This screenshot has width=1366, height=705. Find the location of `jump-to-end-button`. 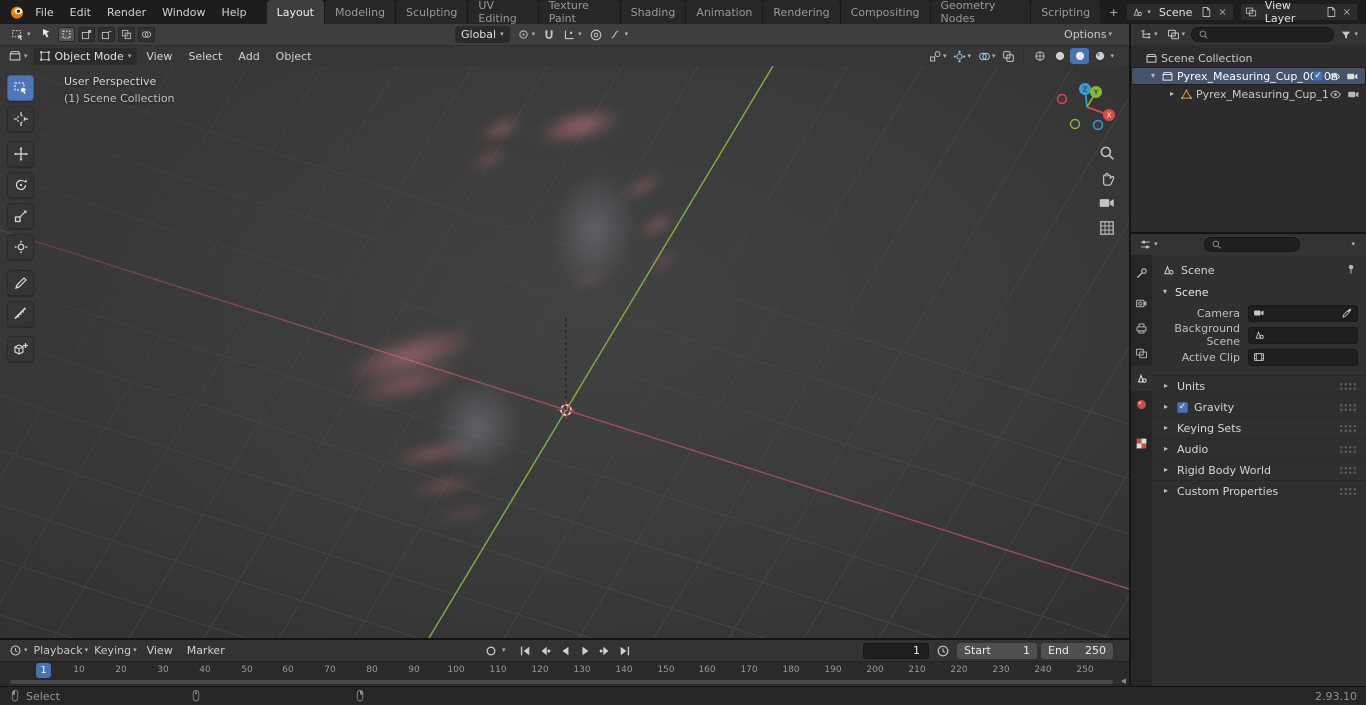

jump-to-end-button is located at coordinates (625, 650).